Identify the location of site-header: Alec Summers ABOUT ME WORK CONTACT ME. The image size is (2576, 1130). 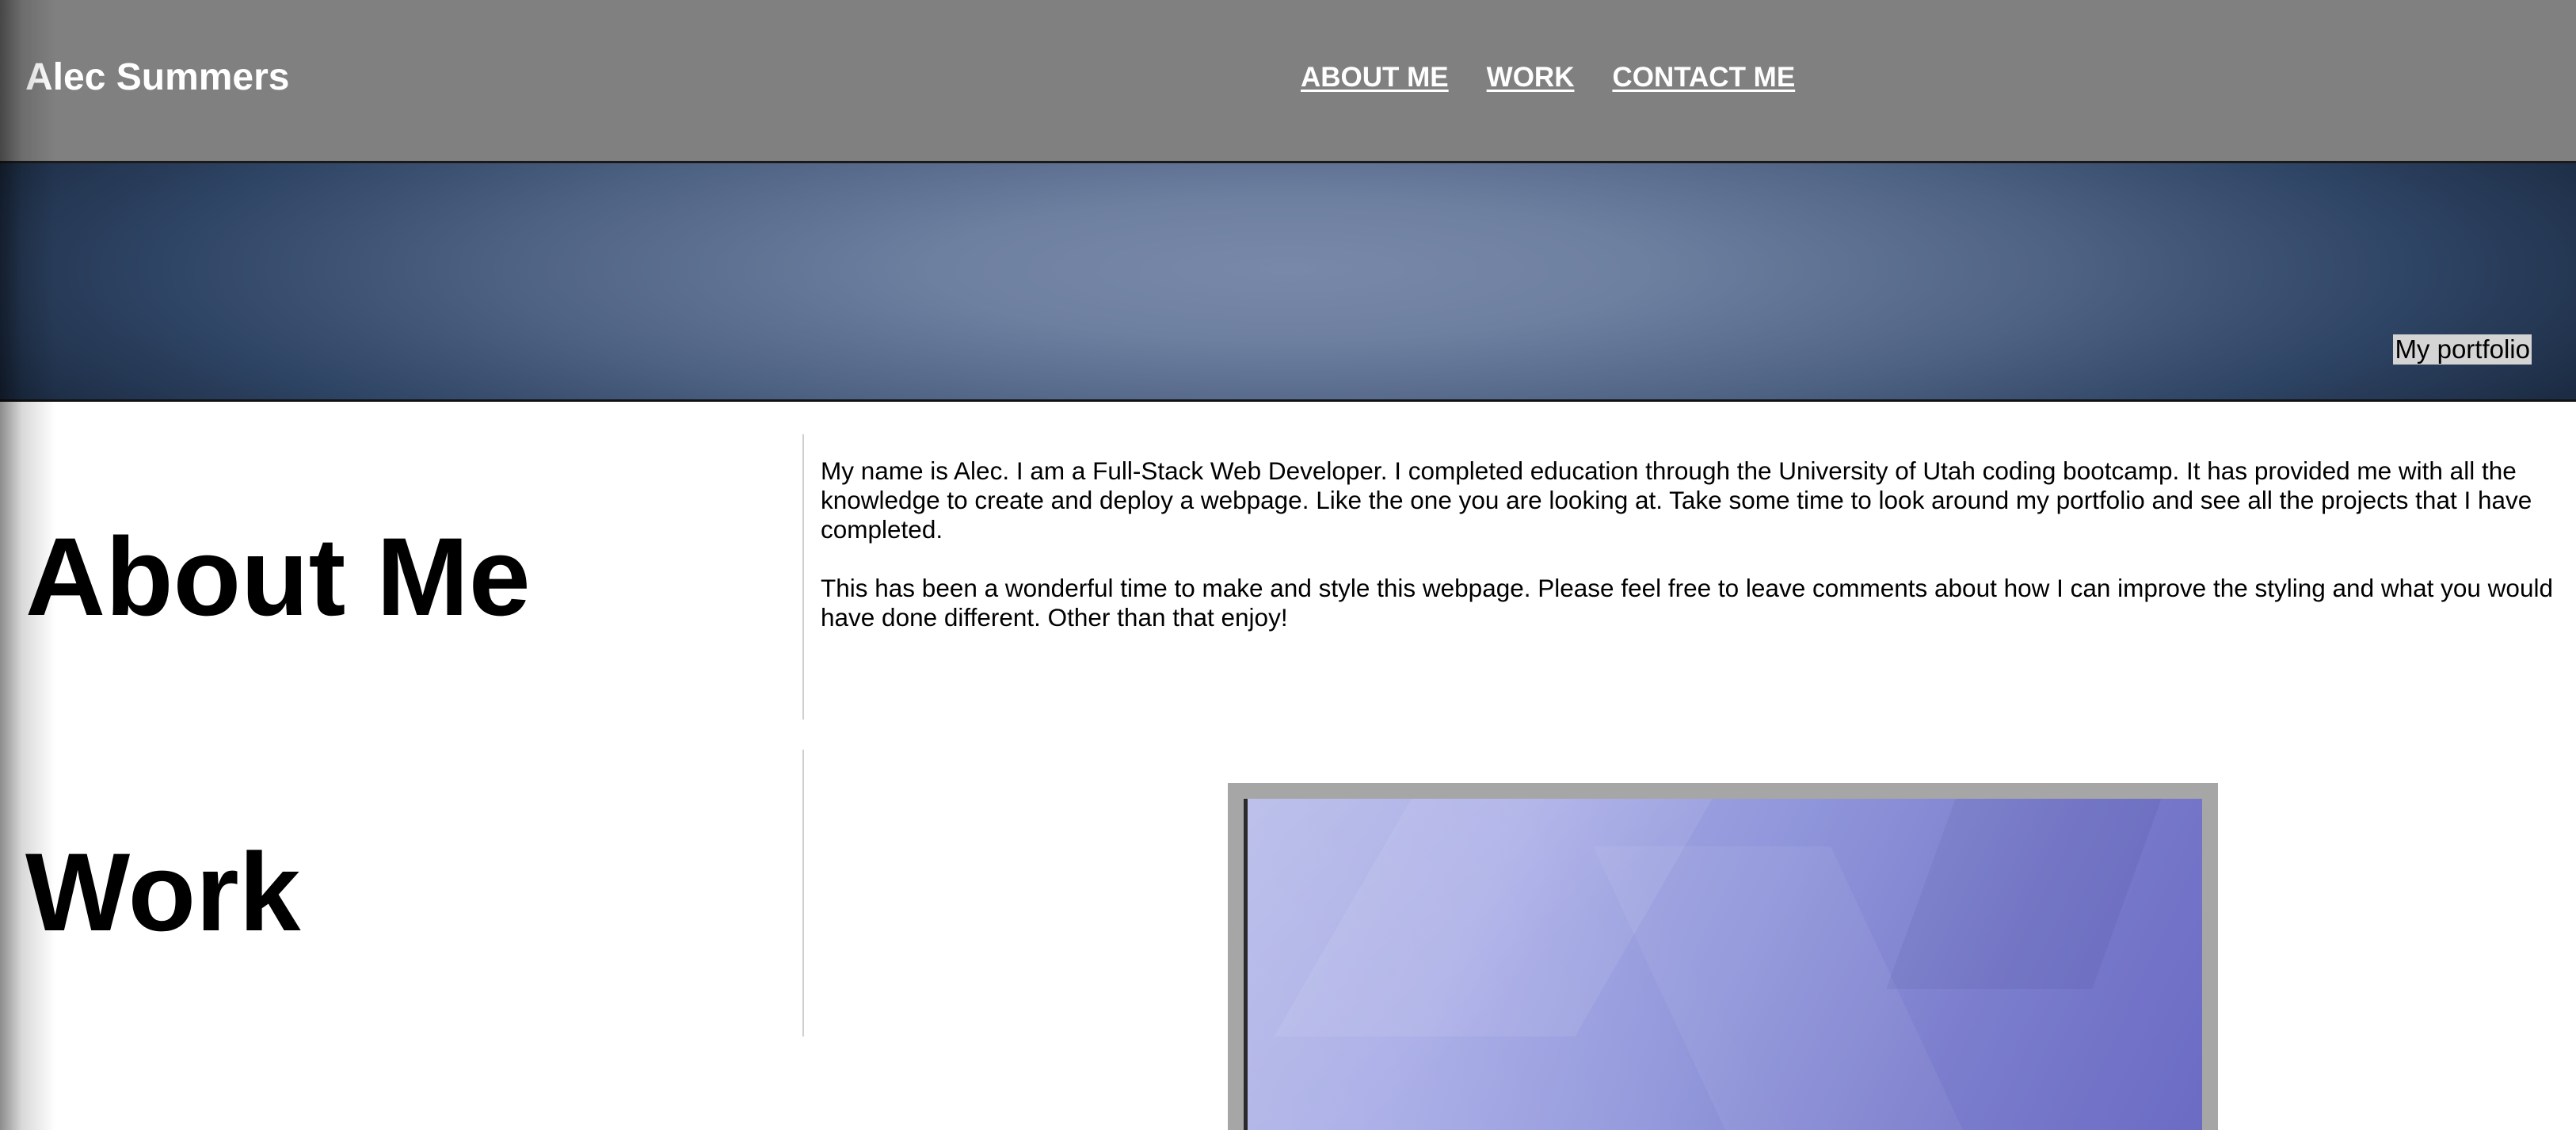
(1288, 82).